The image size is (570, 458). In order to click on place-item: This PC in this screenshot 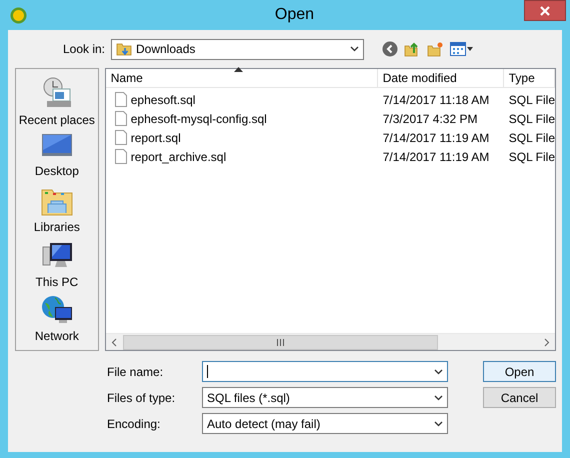, I will do `click(57, 268)`.